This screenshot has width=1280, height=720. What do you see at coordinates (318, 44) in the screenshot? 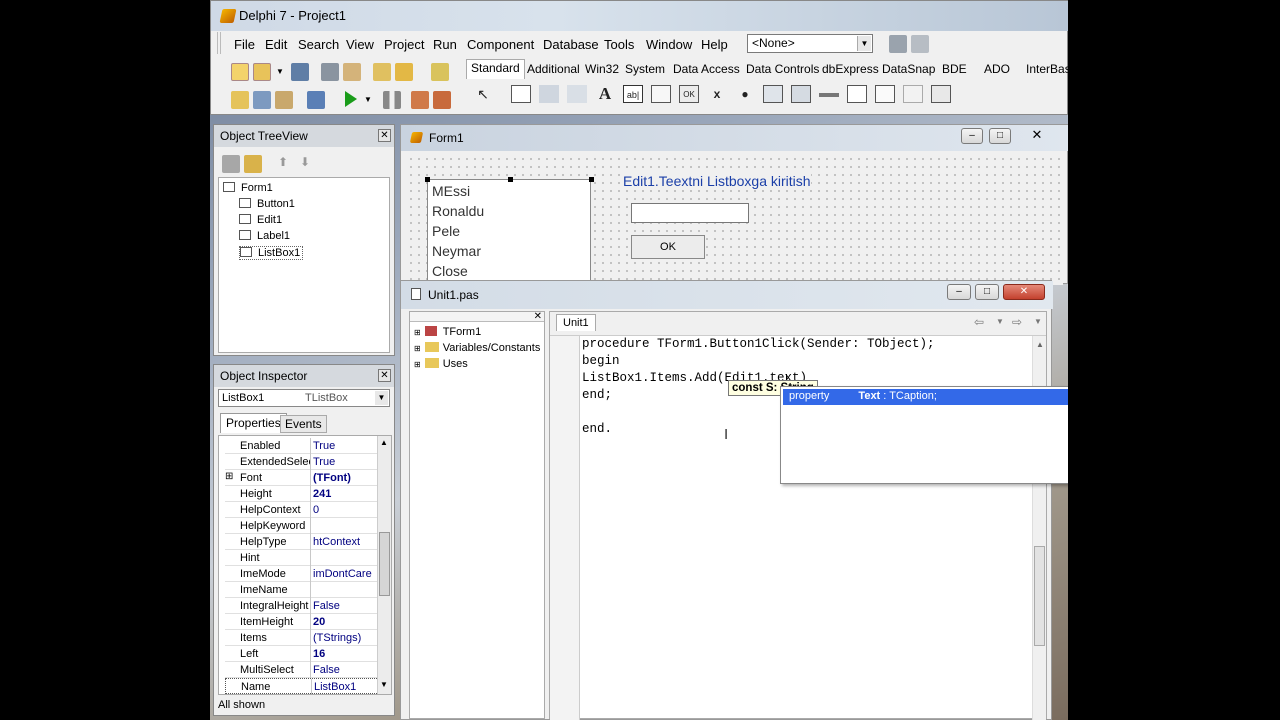
I see `menu-search: Search` at bounding box center [318, 44].